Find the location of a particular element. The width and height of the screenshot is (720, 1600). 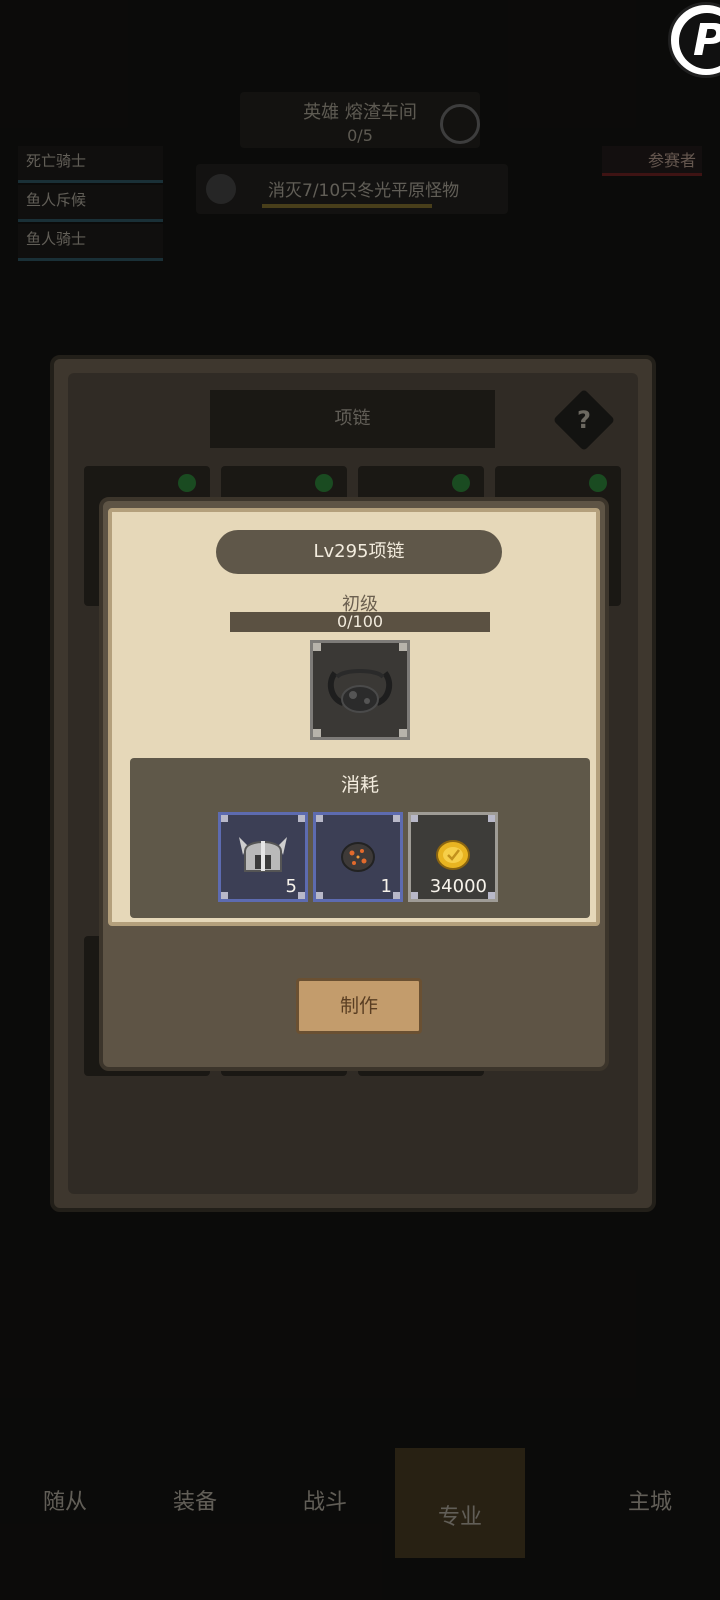

nav-tab-followers: 随从 is located at coordinates (64, 1502).